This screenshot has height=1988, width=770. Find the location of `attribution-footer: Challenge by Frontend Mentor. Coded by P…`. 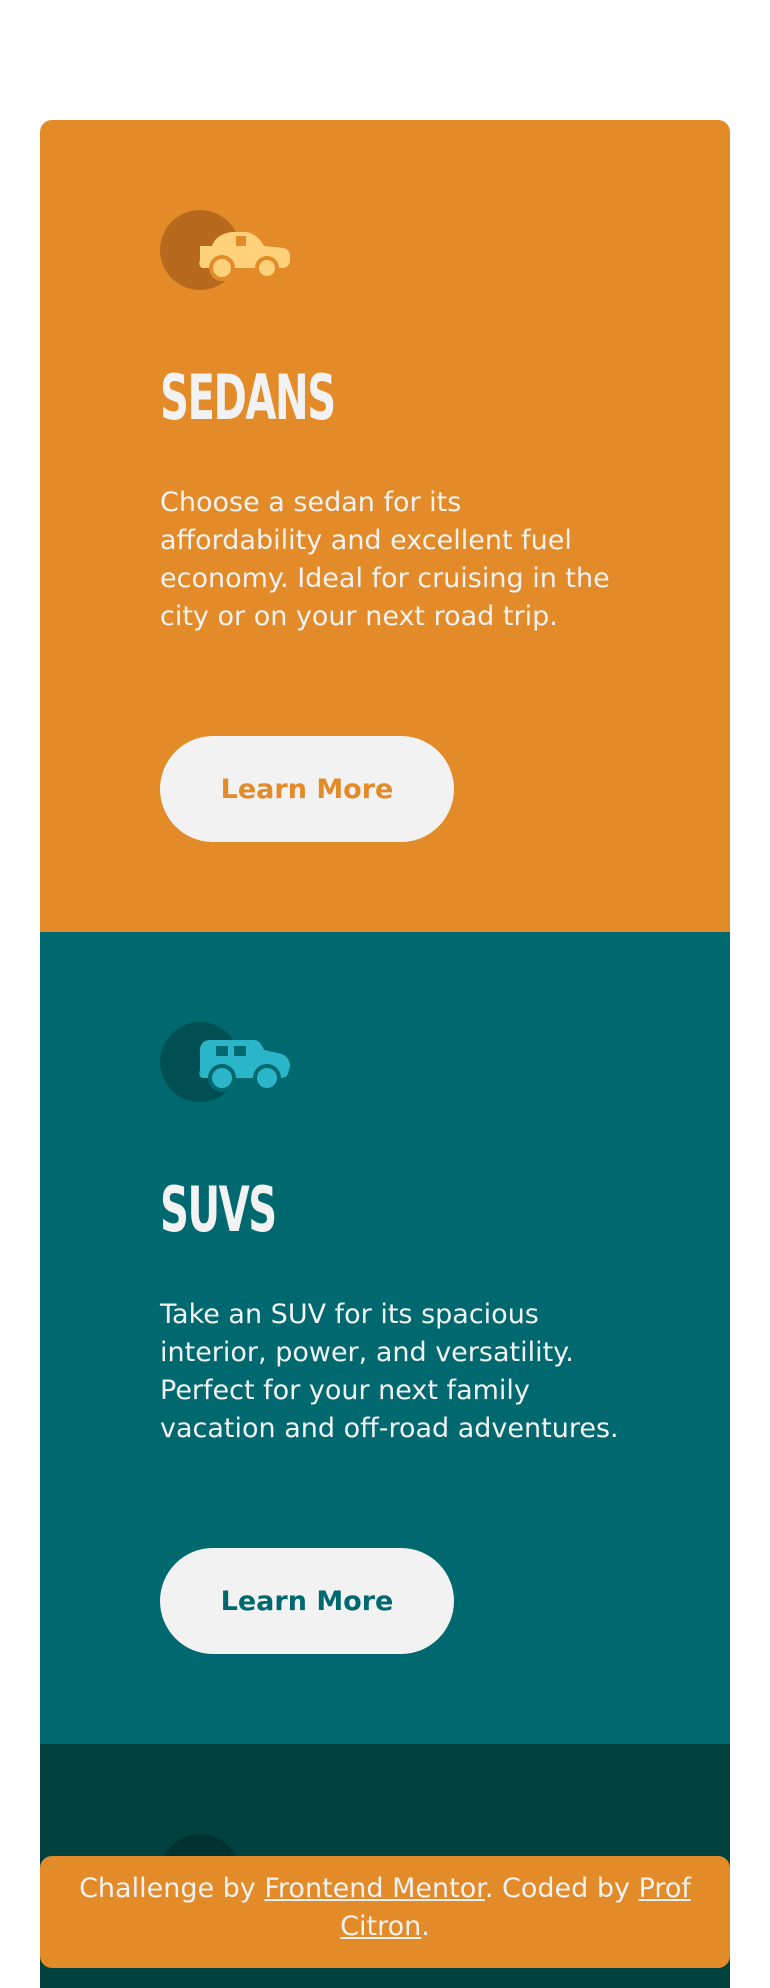

attribution-footer: Challenge by Frontend Mentor. Coded by P… is located at coordinates (385, 1912).